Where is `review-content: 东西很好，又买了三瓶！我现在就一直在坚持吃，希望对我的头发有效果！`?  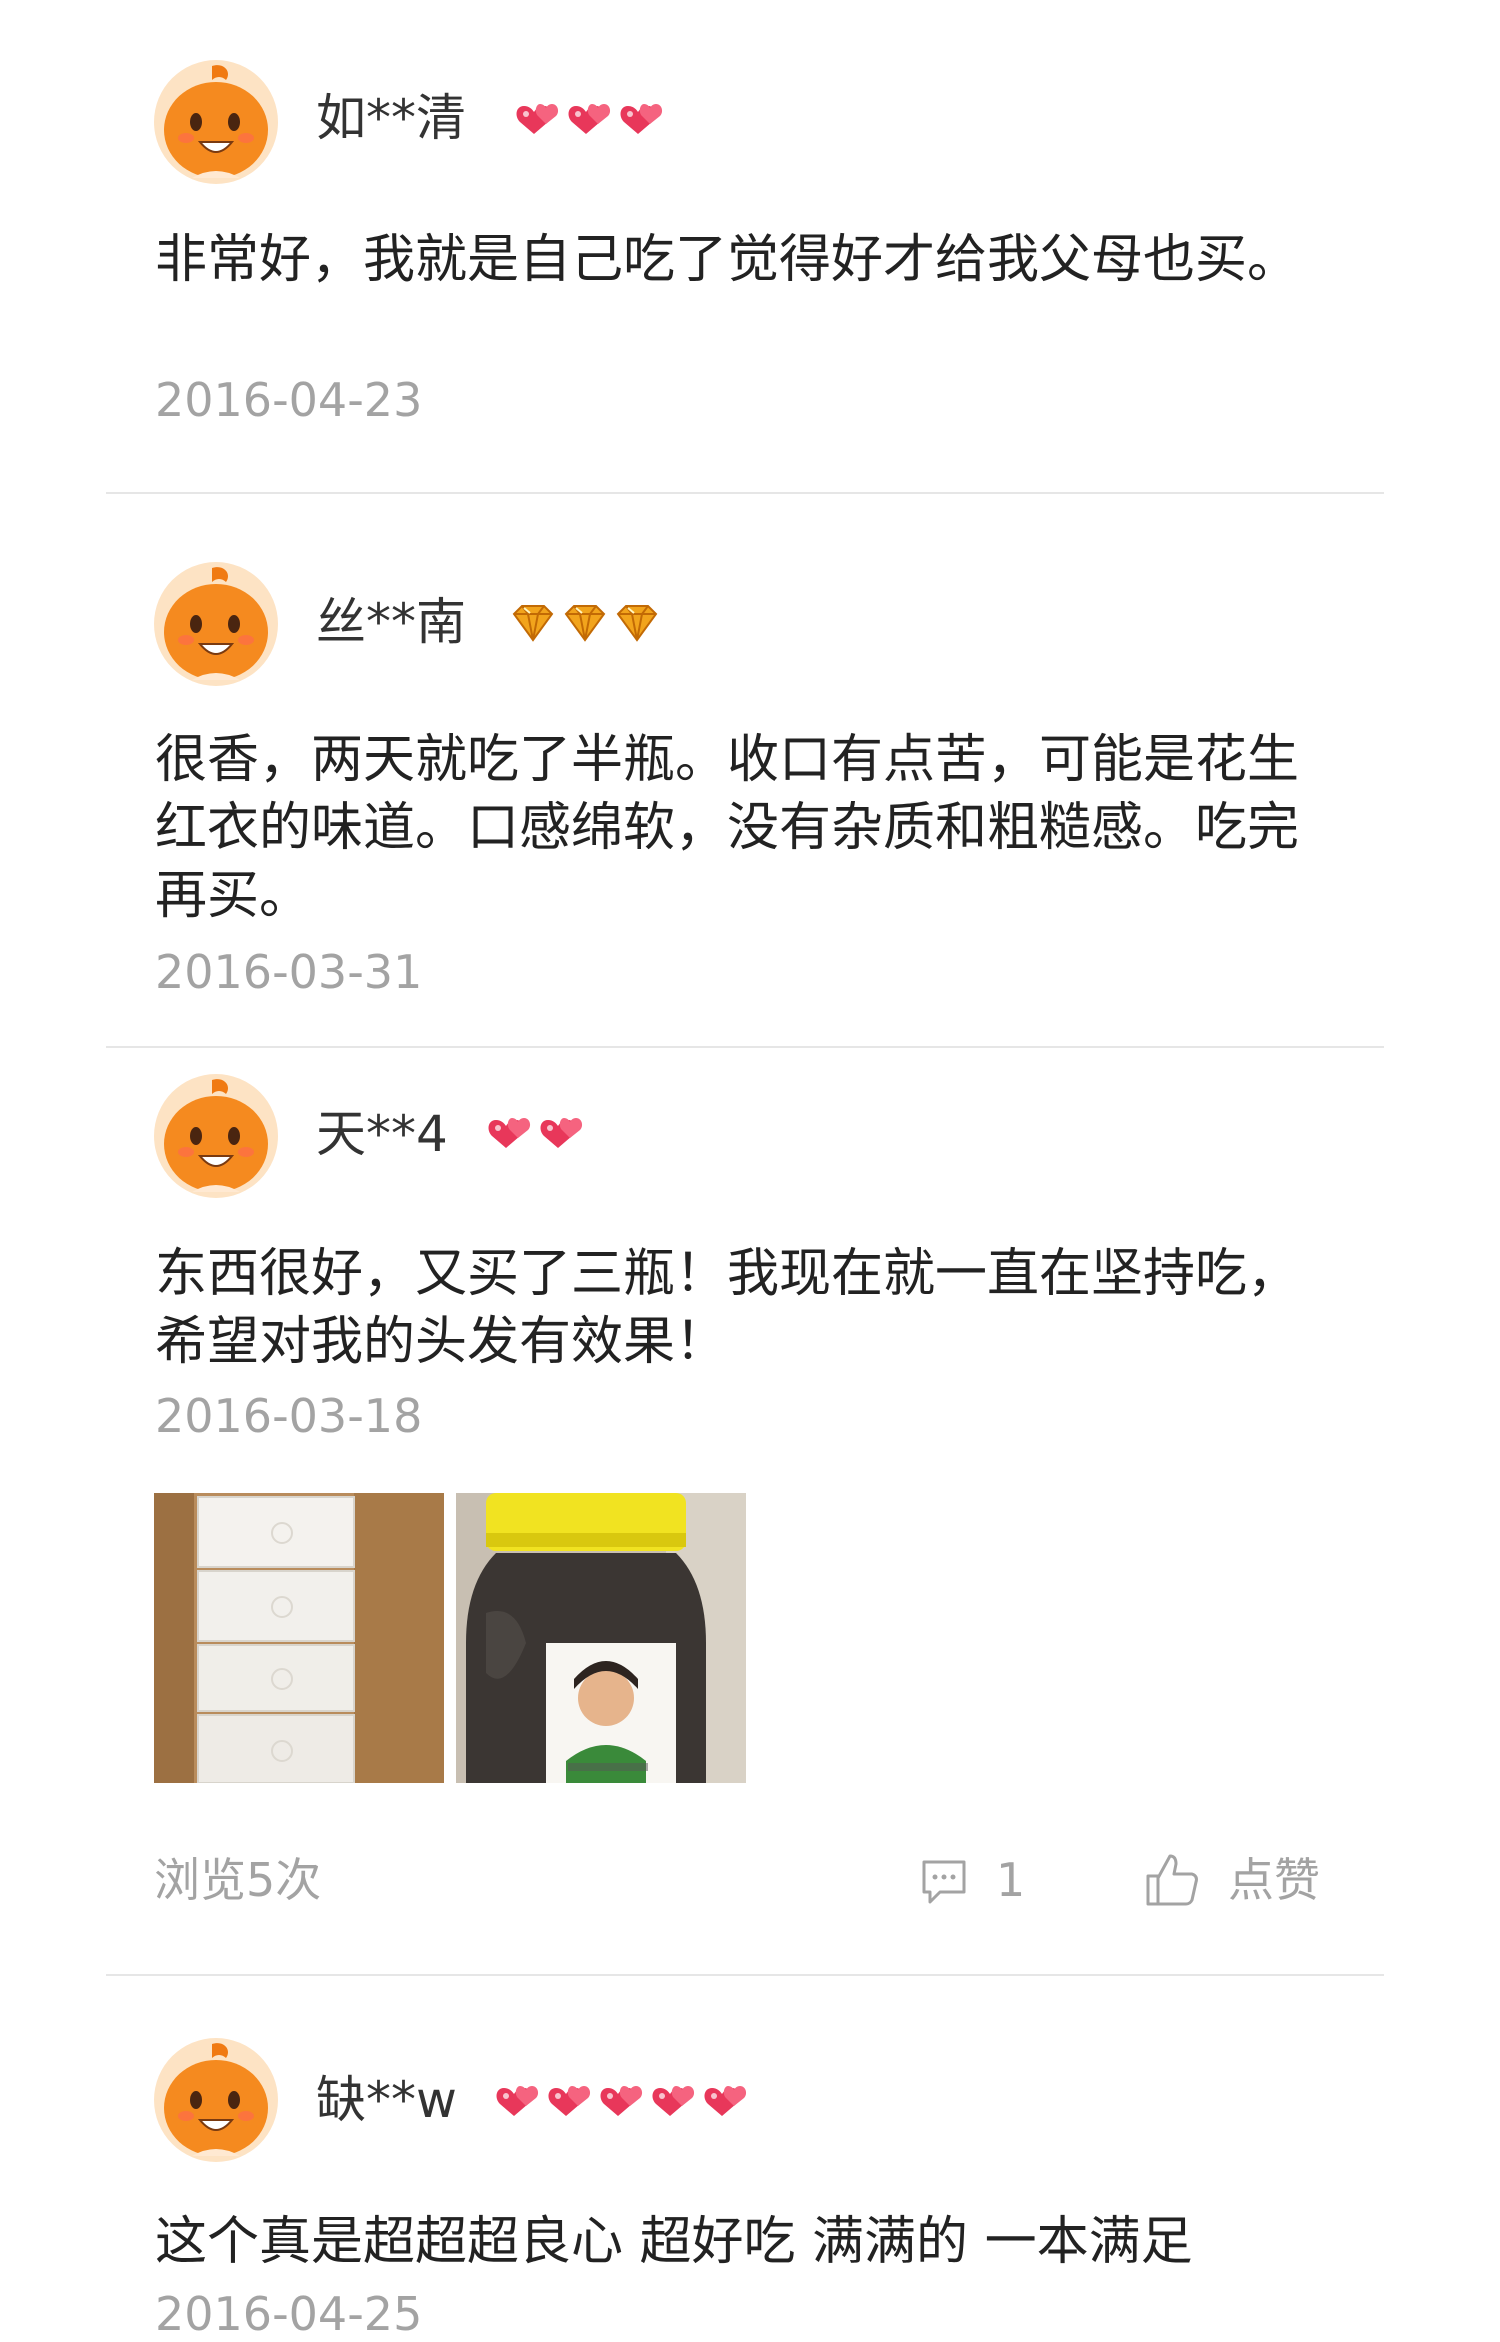 review-content: 东西很好，又买了三瓶！我现在就一直在坚持吃，希望对我的头发有效果！ is located at coordinates (727, 1308).